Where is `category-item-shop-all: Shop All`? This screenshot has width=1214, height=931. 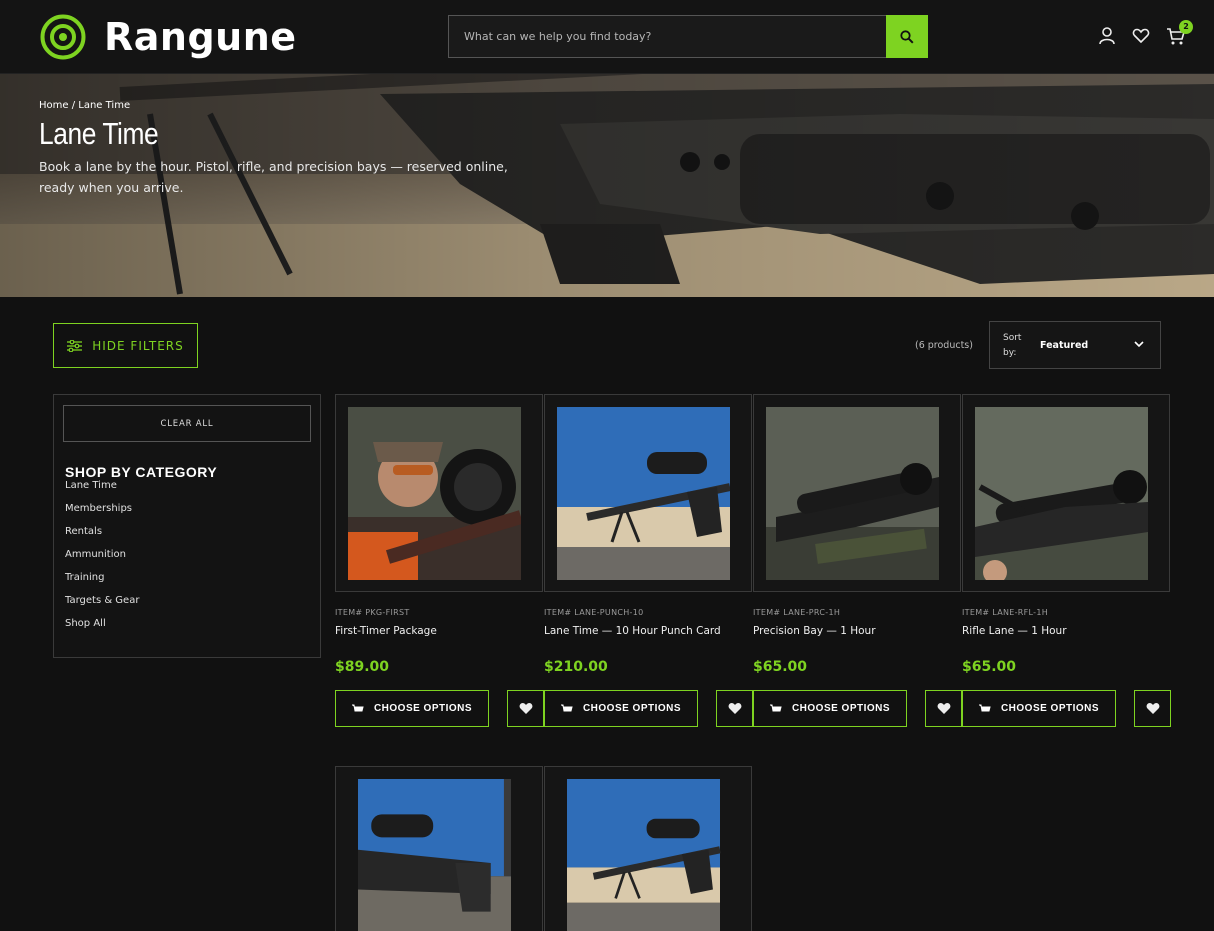 category-item-shop-all: Shop All is located at coordinates (102, 629).